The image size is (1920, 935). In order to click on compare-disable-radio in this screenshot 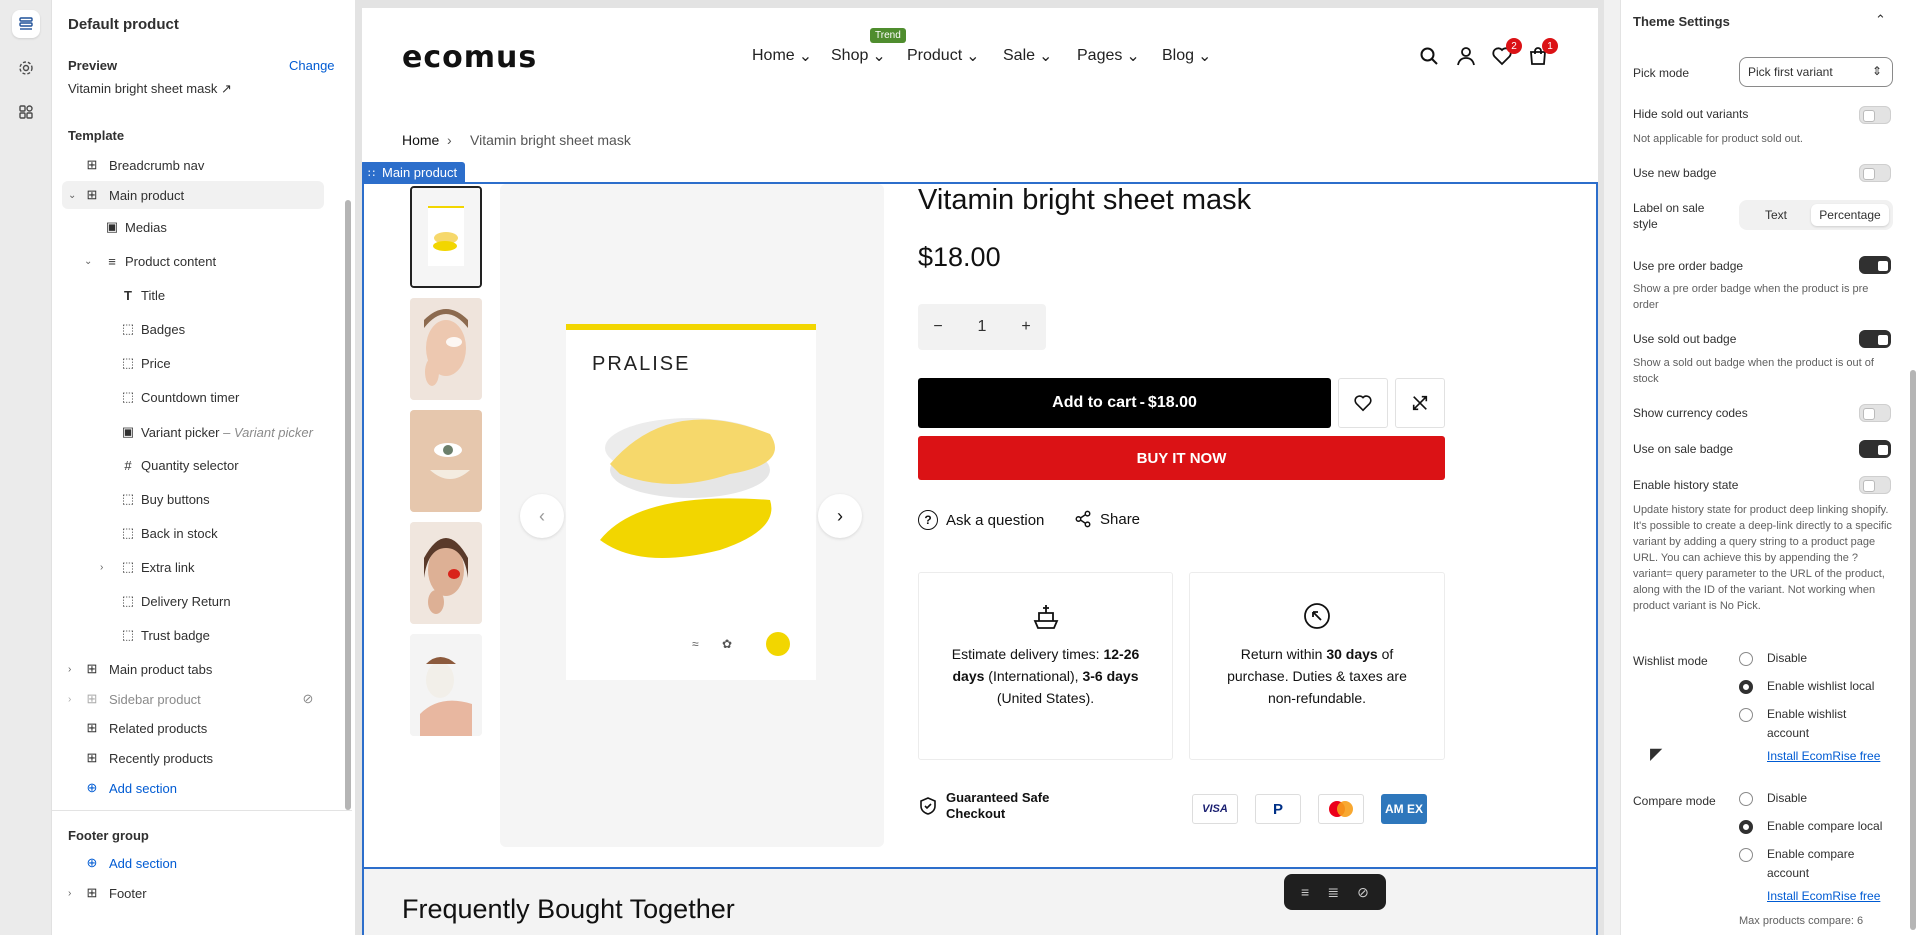, I will do `click(1746, 799)`.